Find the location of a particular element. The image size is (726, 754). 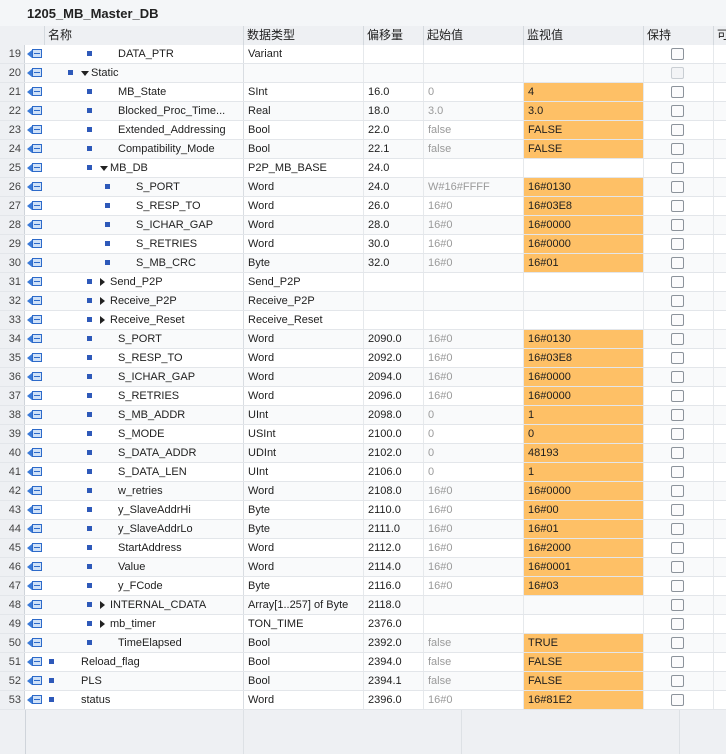

name-cell: Extended_Addressing is located at coordinates (144, 130).